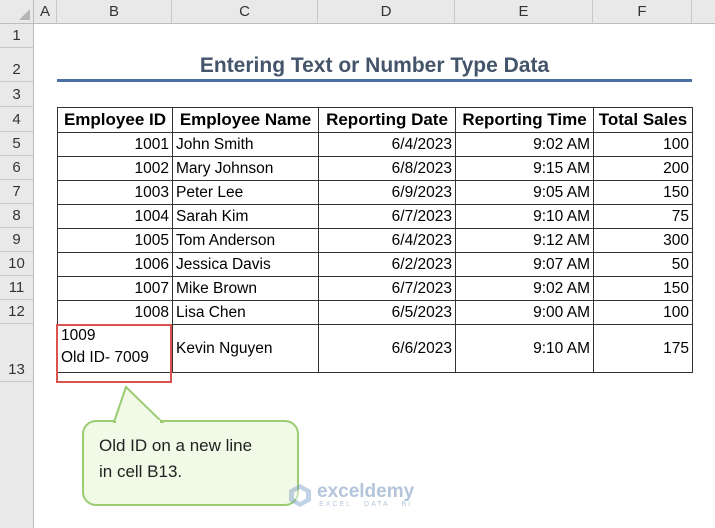 The height and width of the screenshot is (528, 715). I want to click on table-row: 1001 John Smith 6/4/2023 9:02 AM 100, so click(375, 144).